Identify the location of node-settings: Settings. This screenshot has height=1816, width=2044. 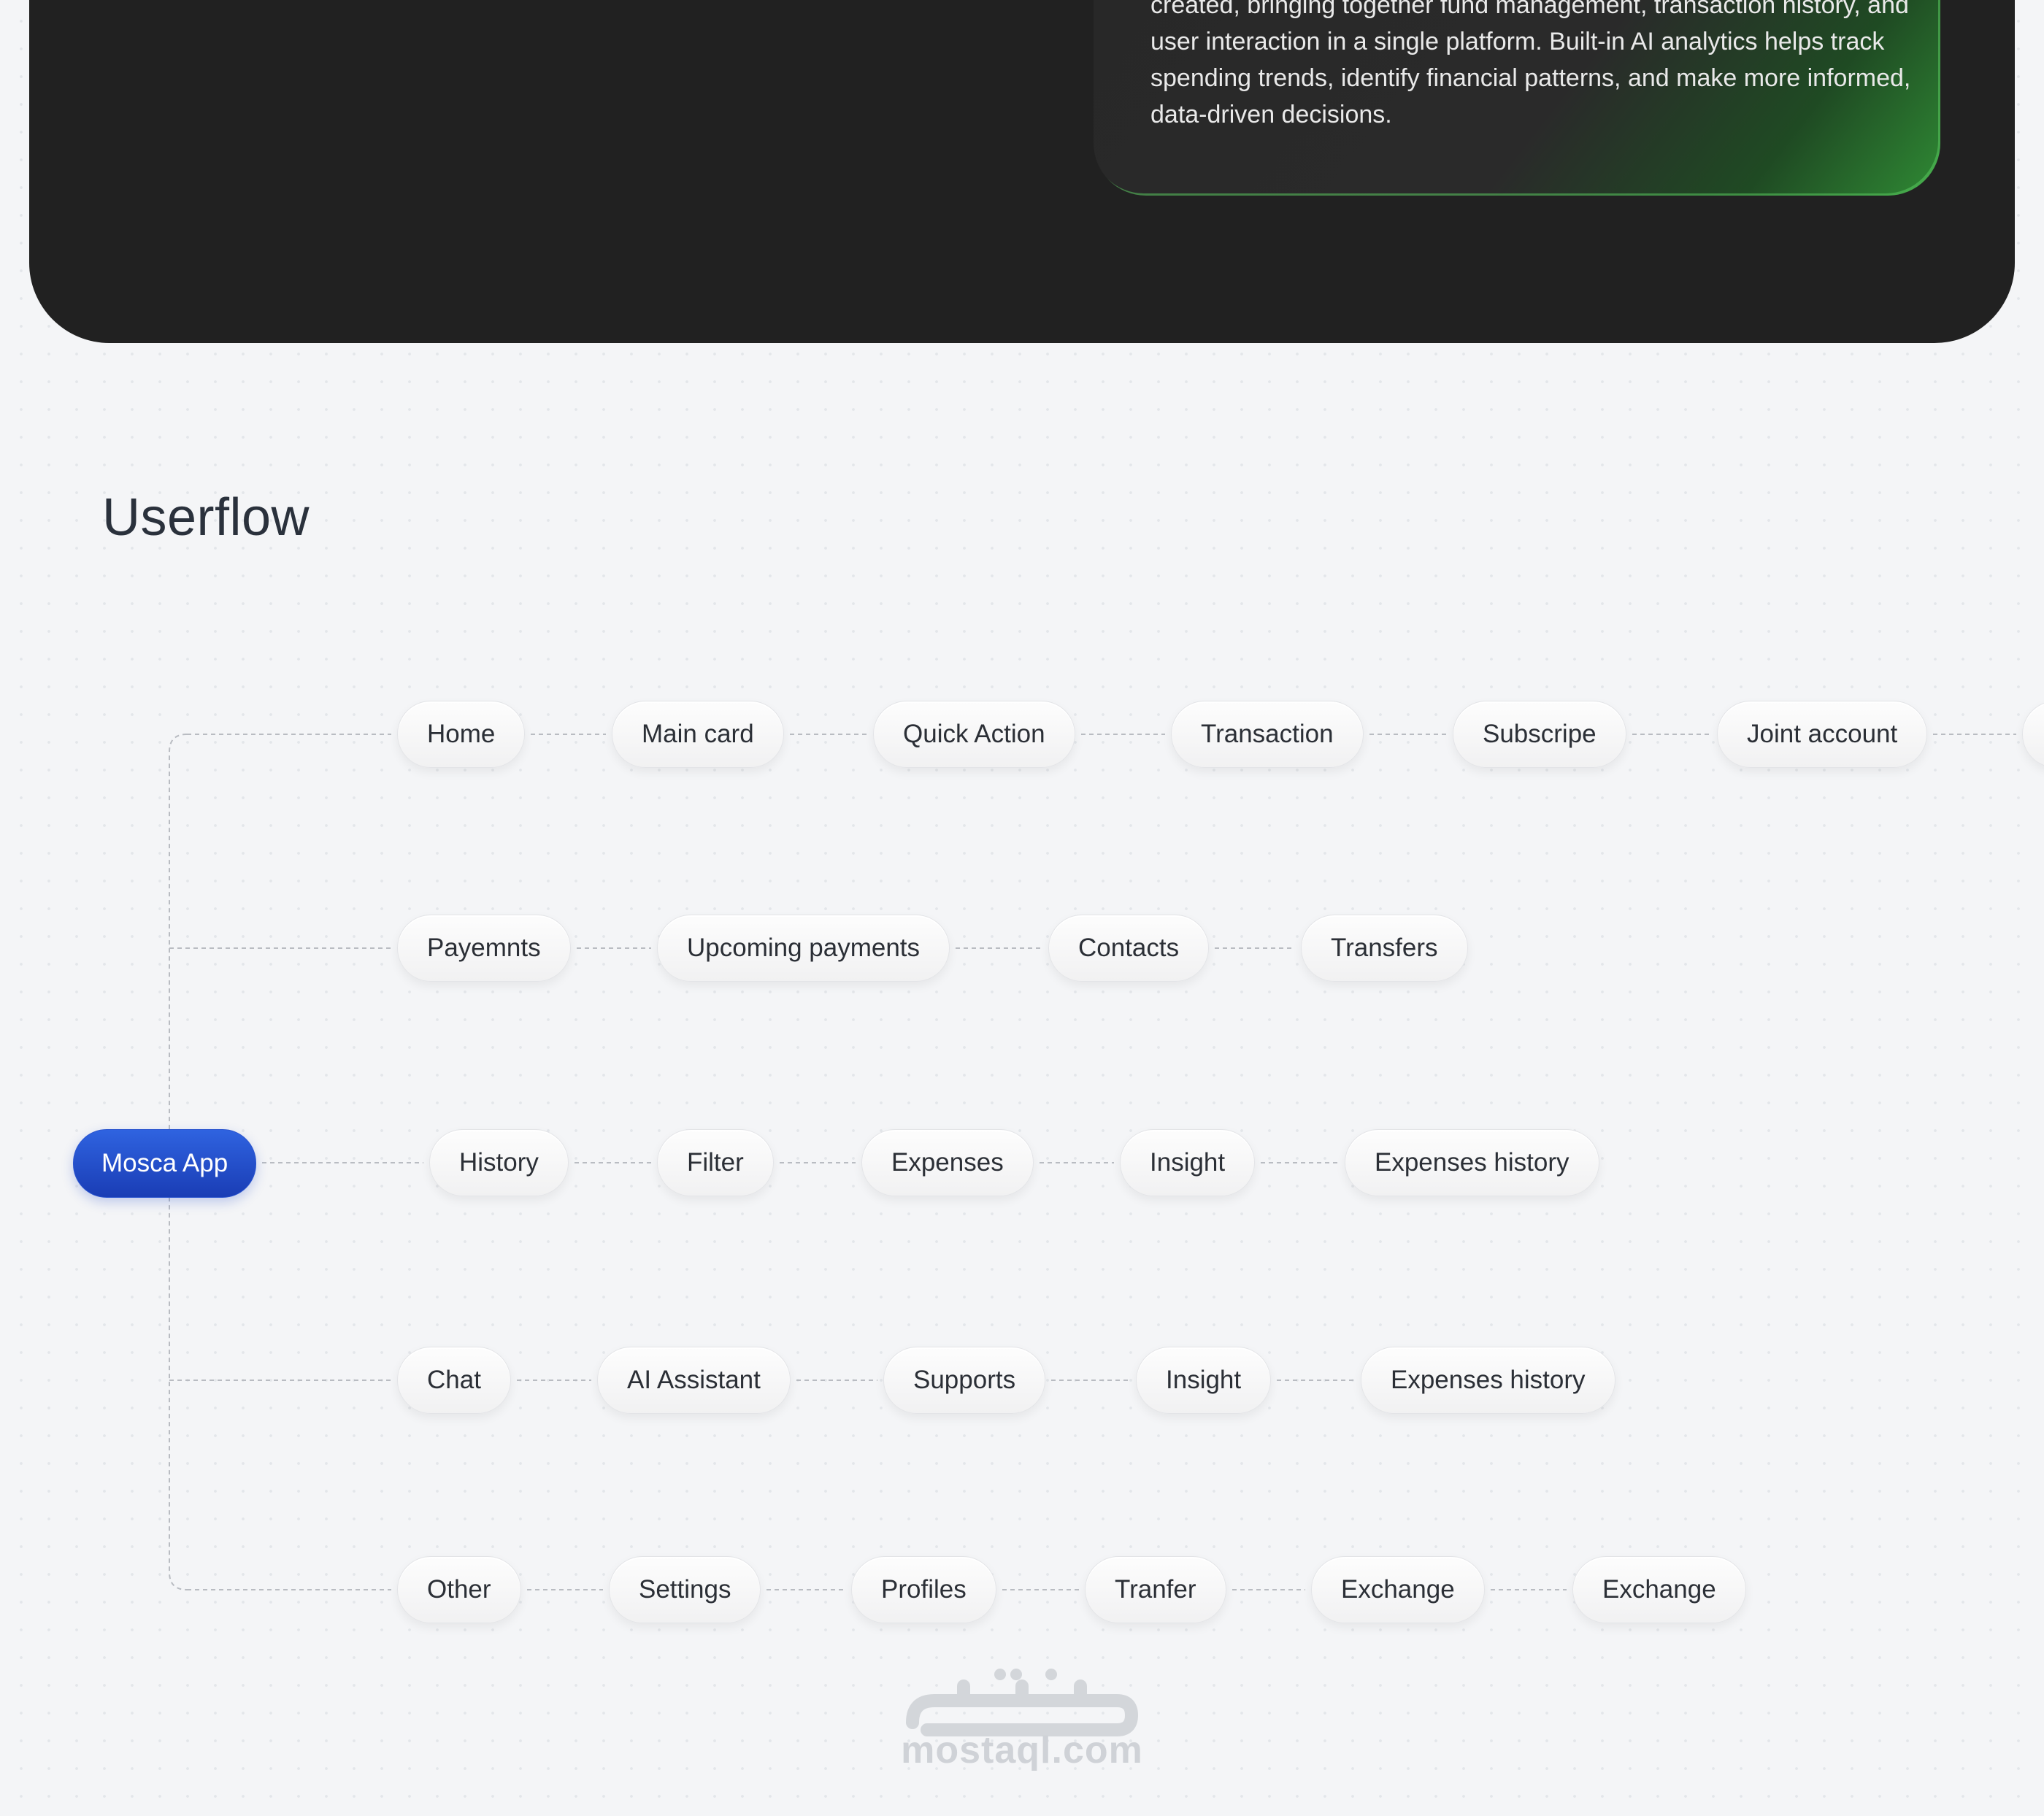
(685, 1590).